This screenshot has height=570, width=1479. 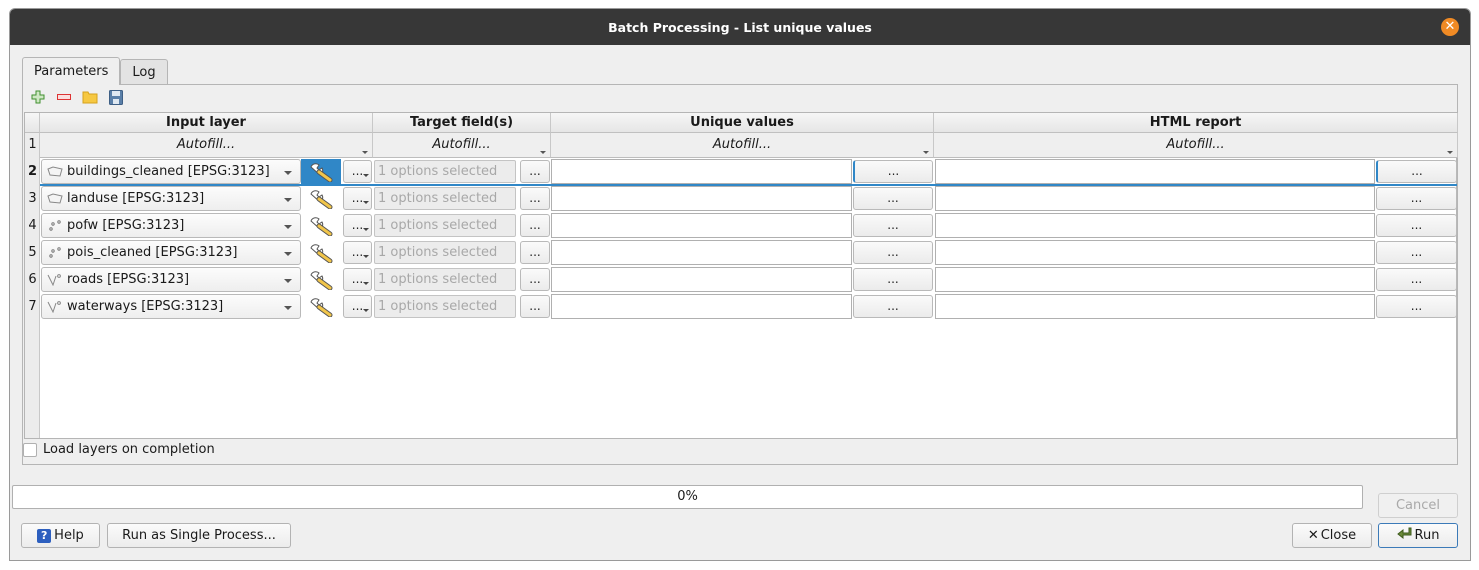 What do you see at coordinates (171, 171) in the screenshot?
I see `input-layer-combo: buildings_cleaned [EPSG:3123]` at bounding box center [171, 171].